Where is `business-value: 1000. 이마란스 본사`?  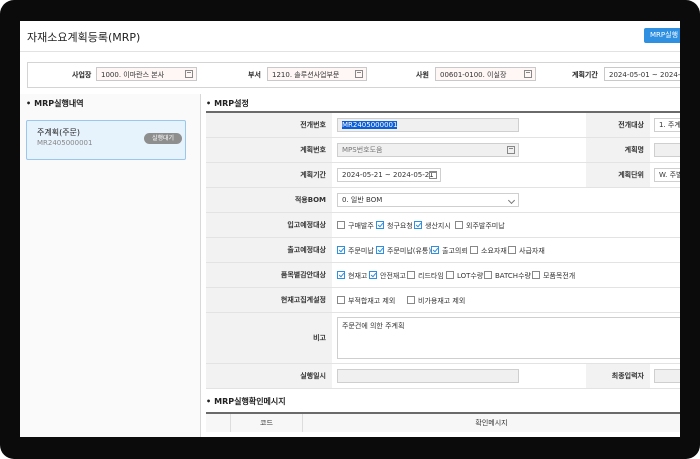 business-value: 1000. 이마란스 본사 is located at coordinates (133, 75).